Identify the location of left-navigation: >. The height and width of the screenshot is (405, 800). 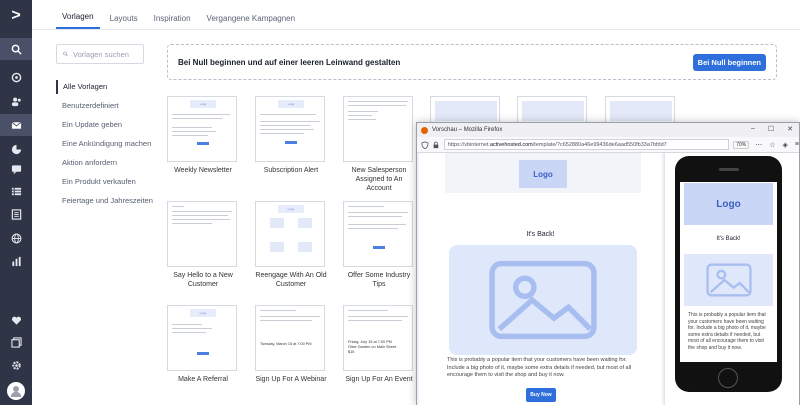
(16, 202).